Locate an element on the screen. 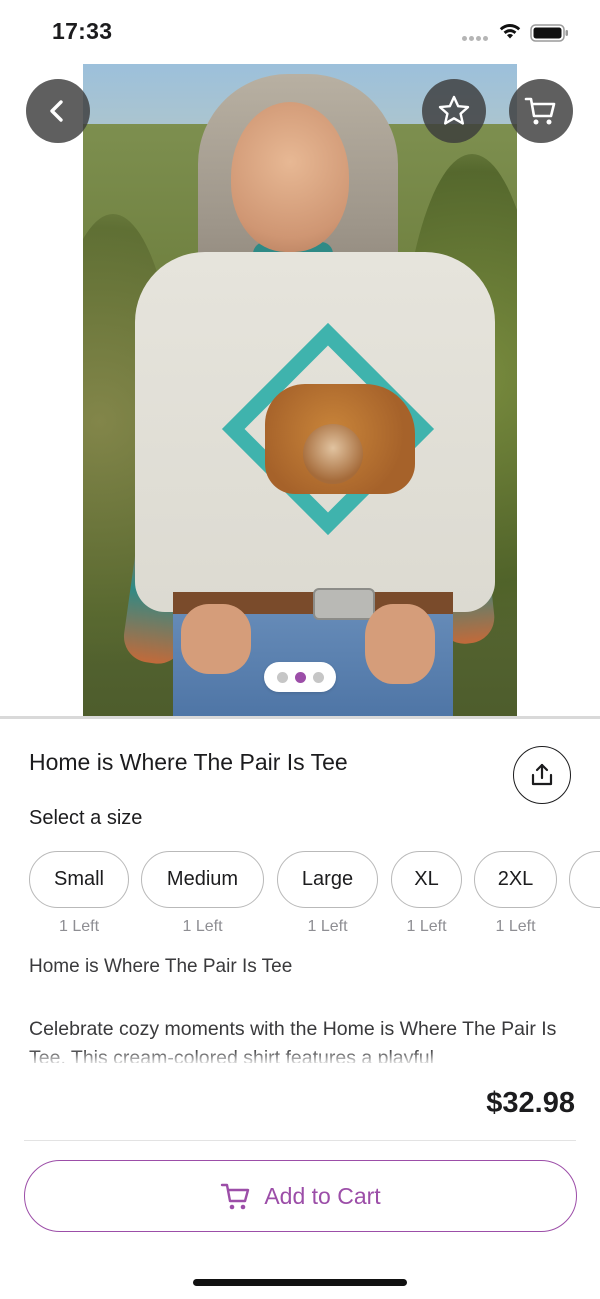  purchase-divider is located at coordinates (300, 1140).